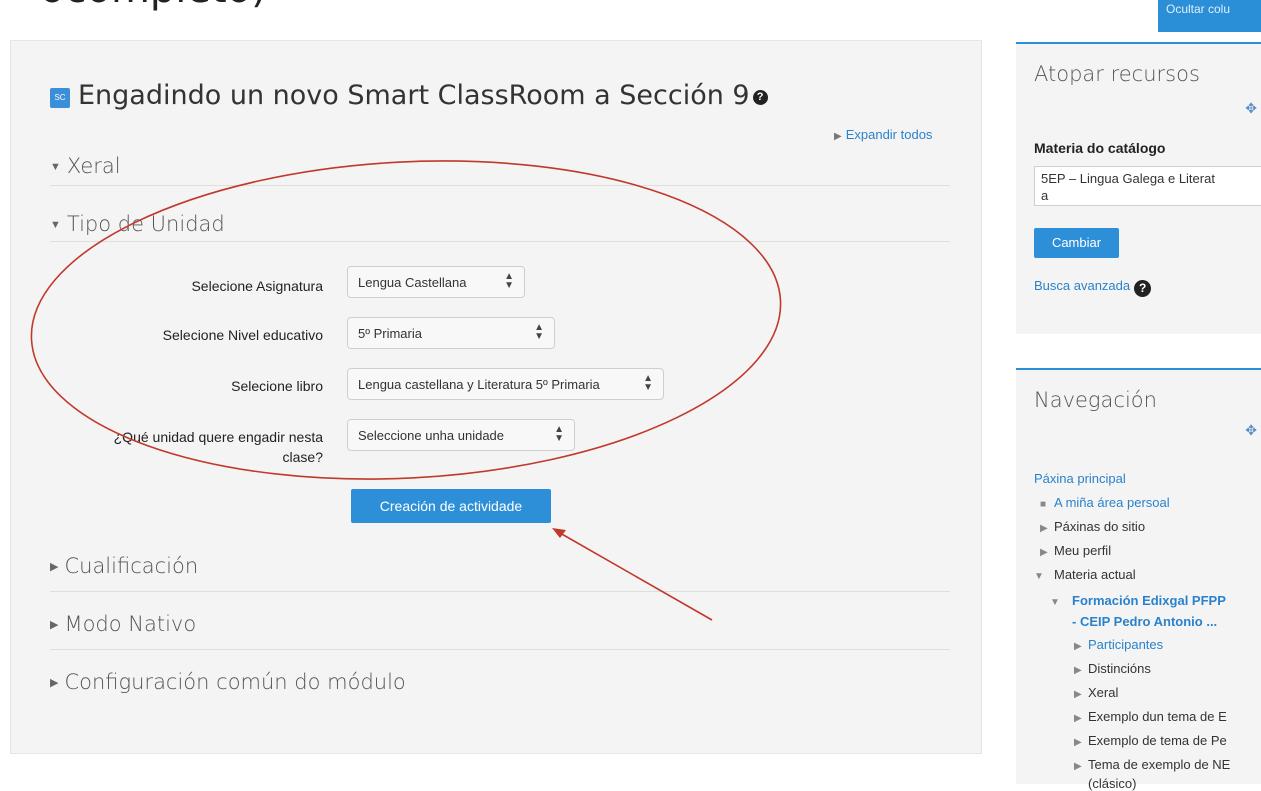 Image resolution: width=1261 pixels, height=791 pixels. What do you see at coordinates (559, 533) in the screenshot?
I see `annotation-arrowhead` at bounding box center [559, 533].